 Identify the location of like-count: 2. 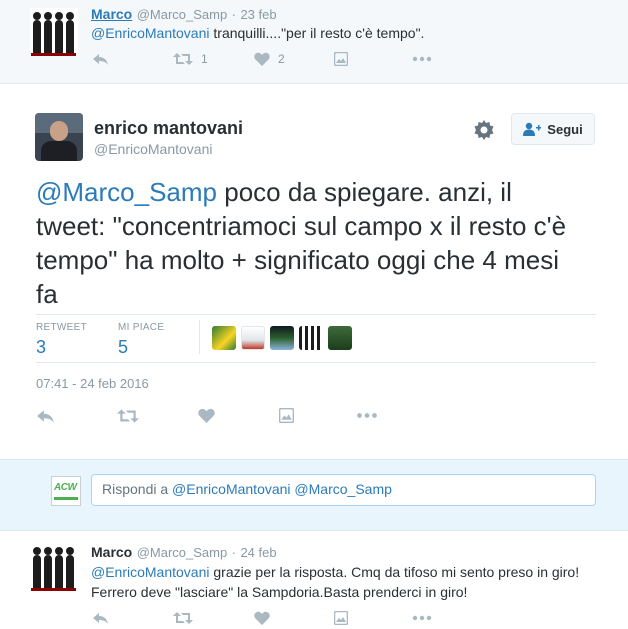
(281, 59).